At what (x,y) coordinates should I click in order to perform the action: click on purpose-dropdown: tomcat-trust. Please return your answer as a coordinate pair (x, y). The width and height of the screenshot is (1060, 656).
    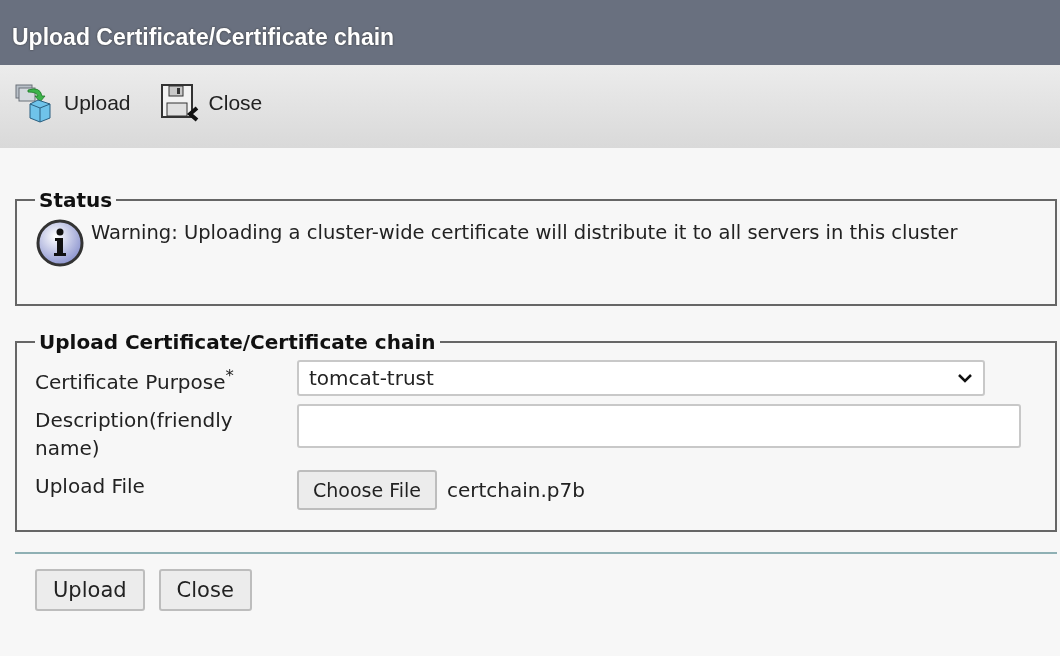
    Looking at the image, I should click on (641, 378).